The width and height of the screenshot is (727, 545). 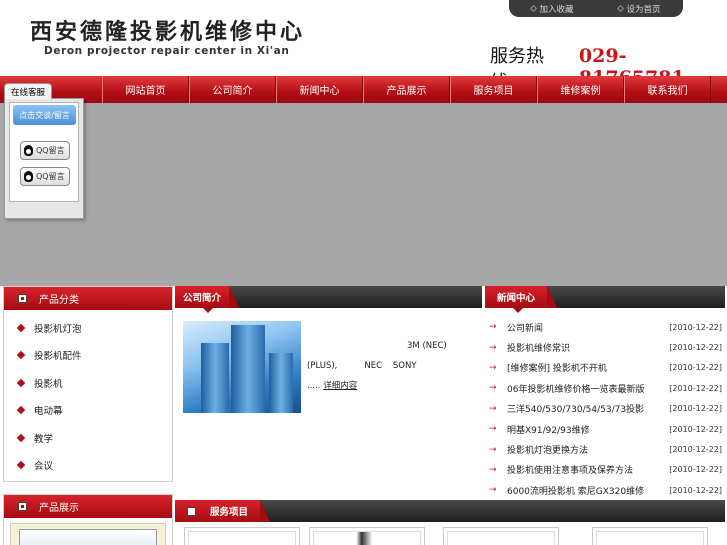 What do you see at coordinates (605, 490) in the screenshot?
I see `news-item: → 6000流明投影机 索尼GX320维修 [2010-12-22]` at bounding box center [605, 490].